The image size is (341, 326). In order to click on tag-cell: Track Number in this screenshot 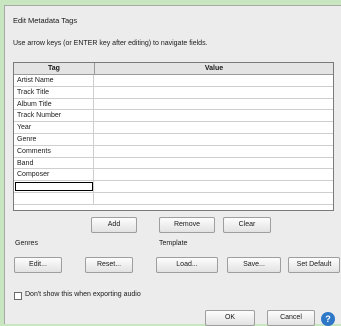, I will do `click(54, 116)`.